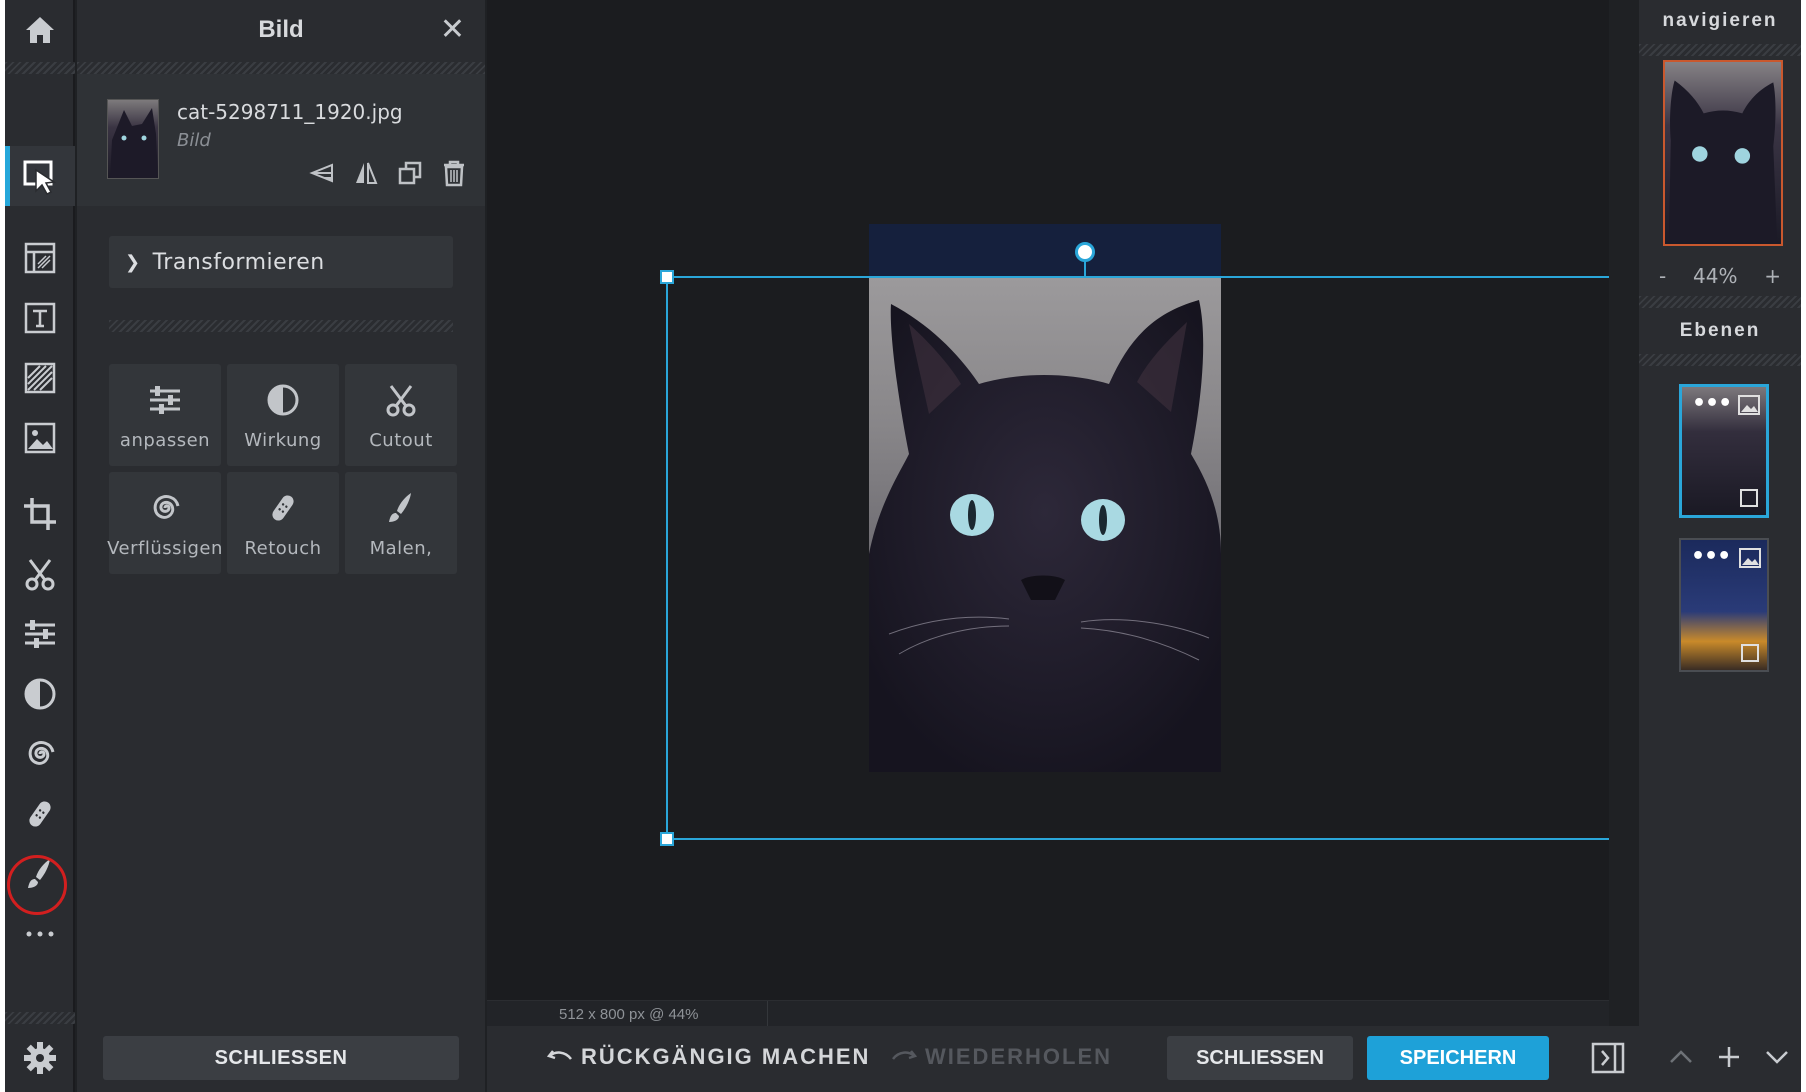 This screenshot has height=1092, width=1806. What do you see at coordinates (40, 438) in the screenshot?
I see `image-tool-button` at bounding box center [40, 438].